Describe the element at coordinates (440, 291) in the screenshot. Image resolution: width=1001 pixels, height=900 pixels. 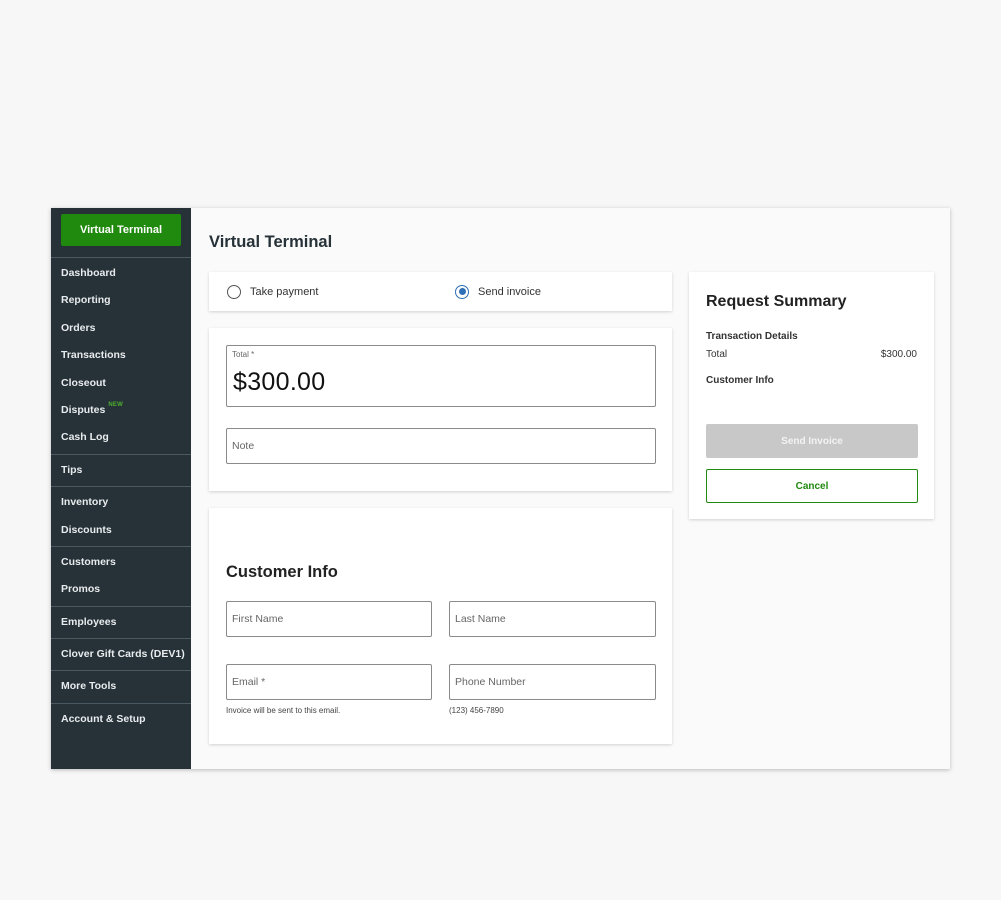
I see `mode-selector-card: Take payment Send invoice` at that location.